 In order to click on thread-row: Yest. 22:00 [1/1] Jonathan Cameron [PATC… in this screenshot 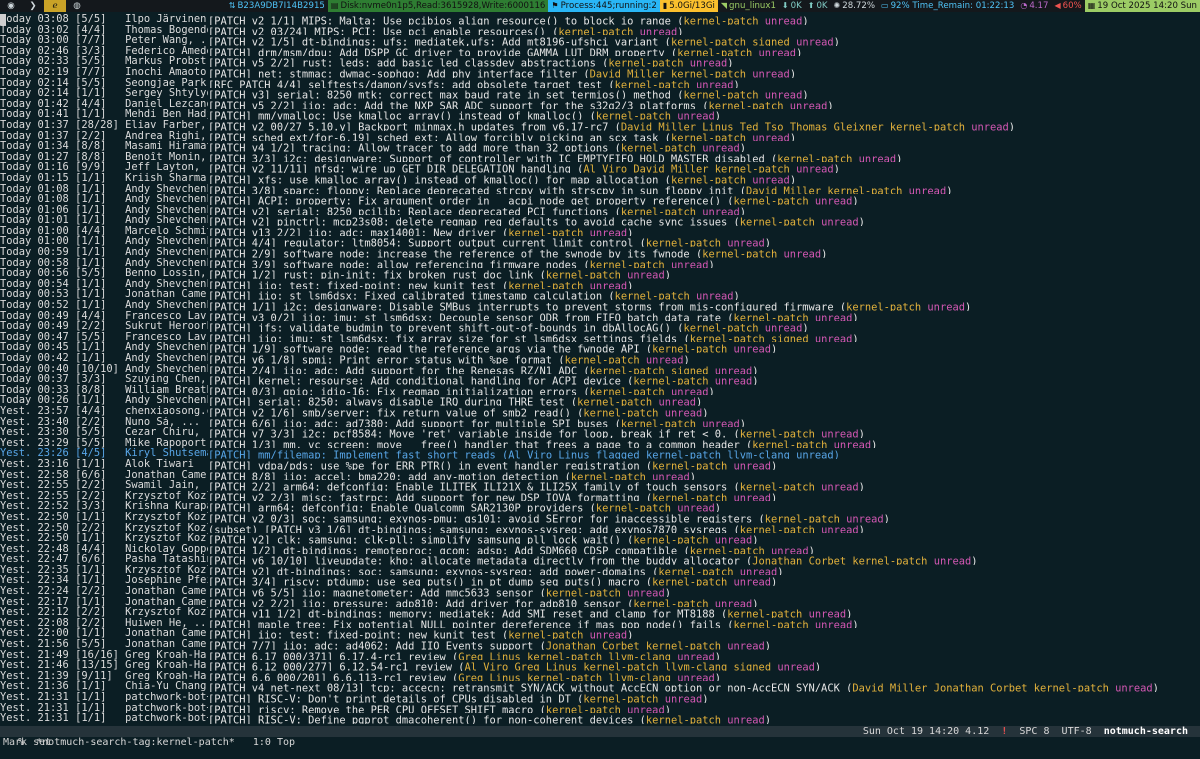, I will do `click(600, 633)`.